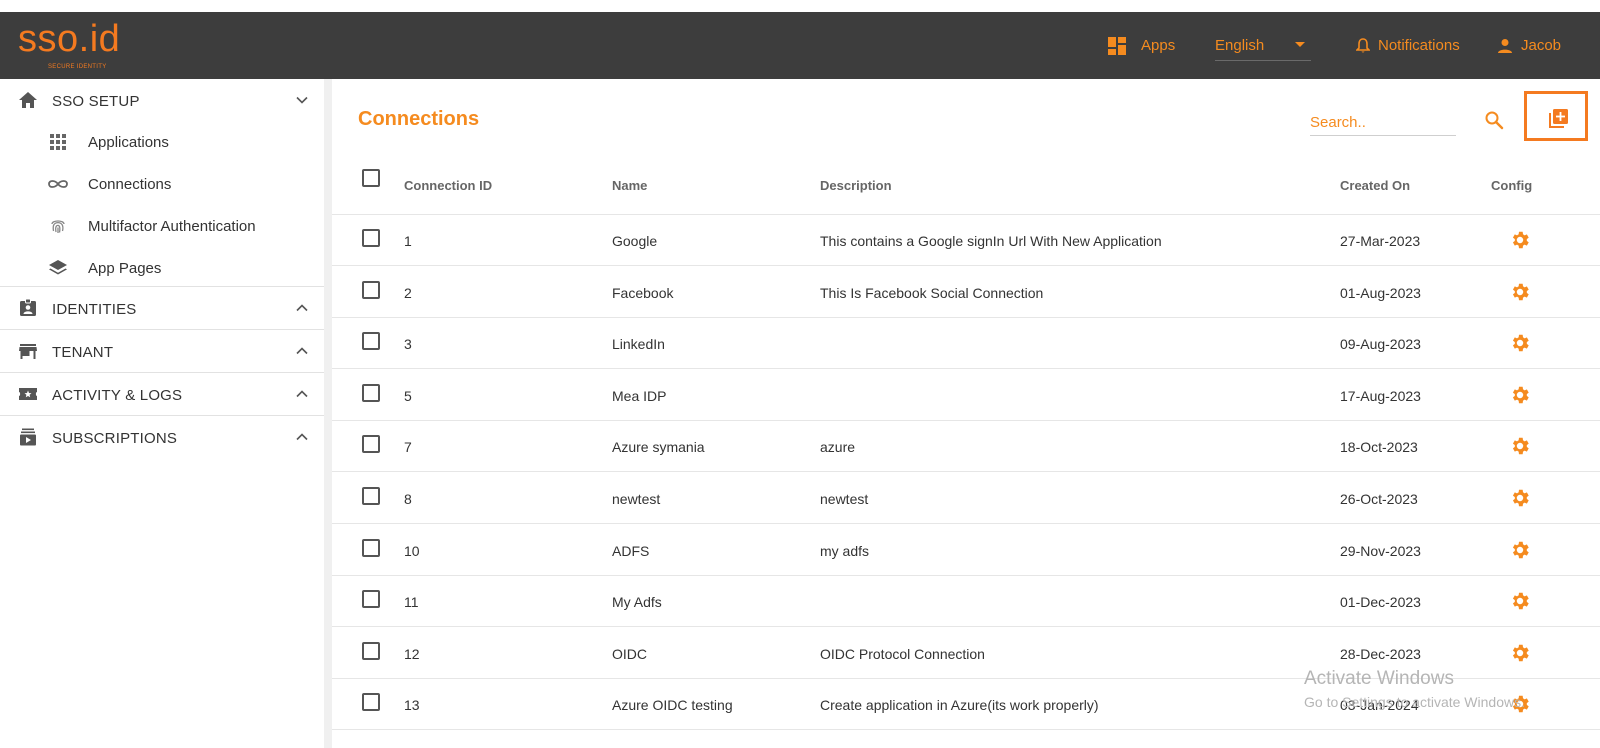  I want to click on sidebar-section-sso-setup: SSO SETUP, so click(162, 100).